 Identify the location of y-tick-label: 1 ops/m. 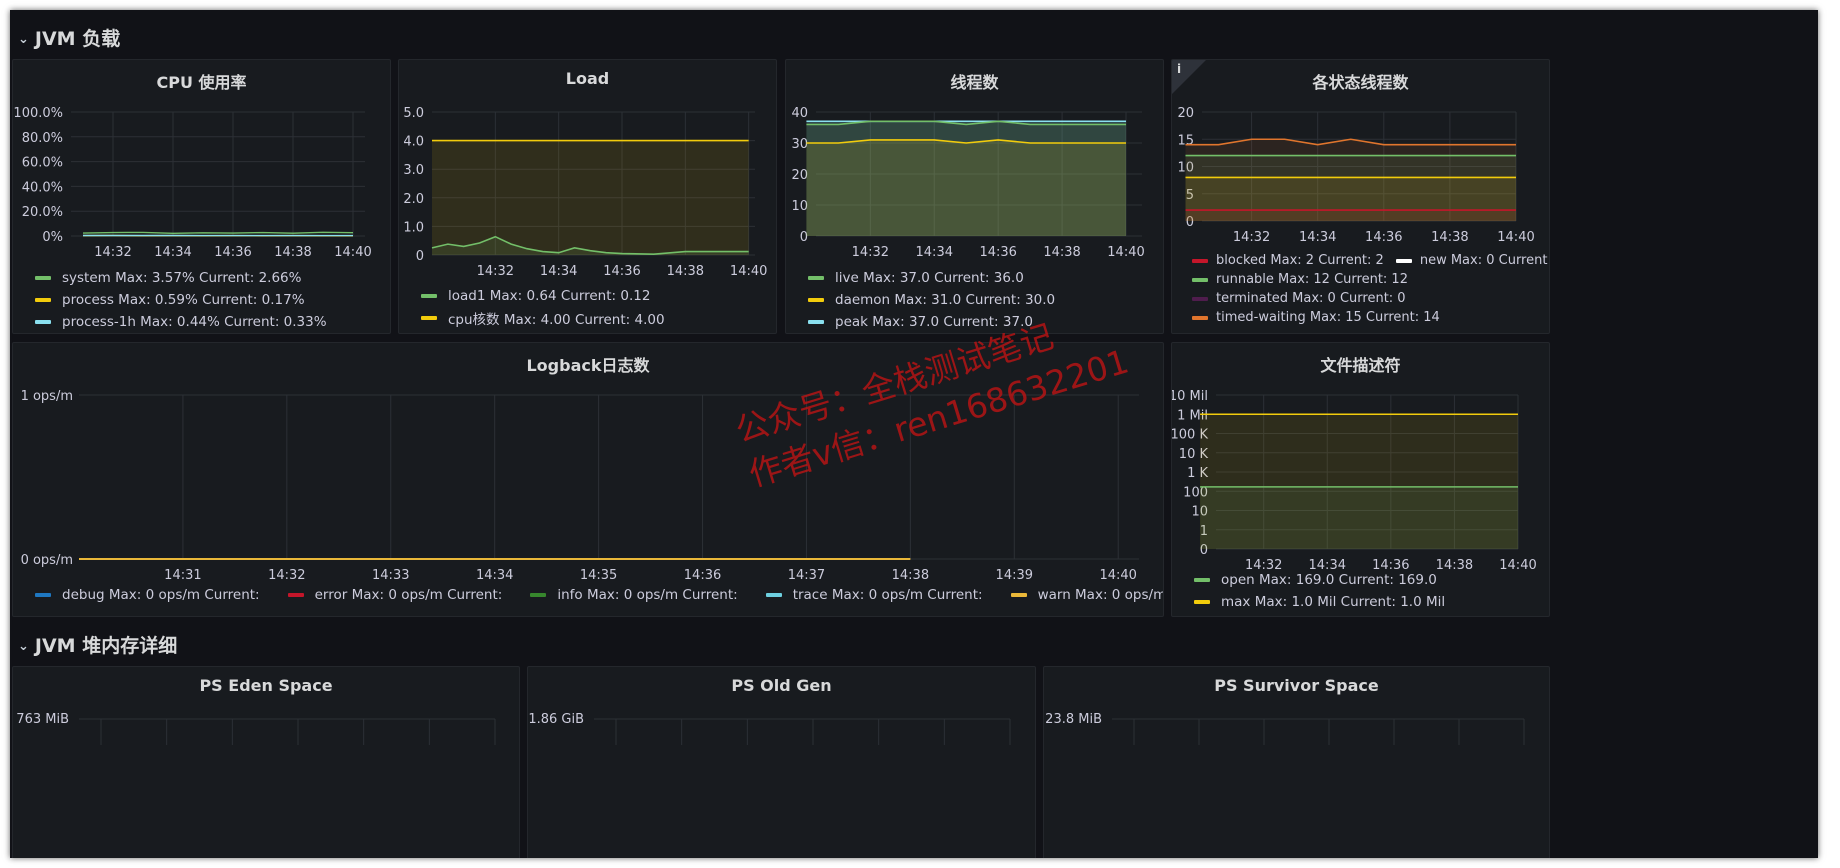
(47, 396).